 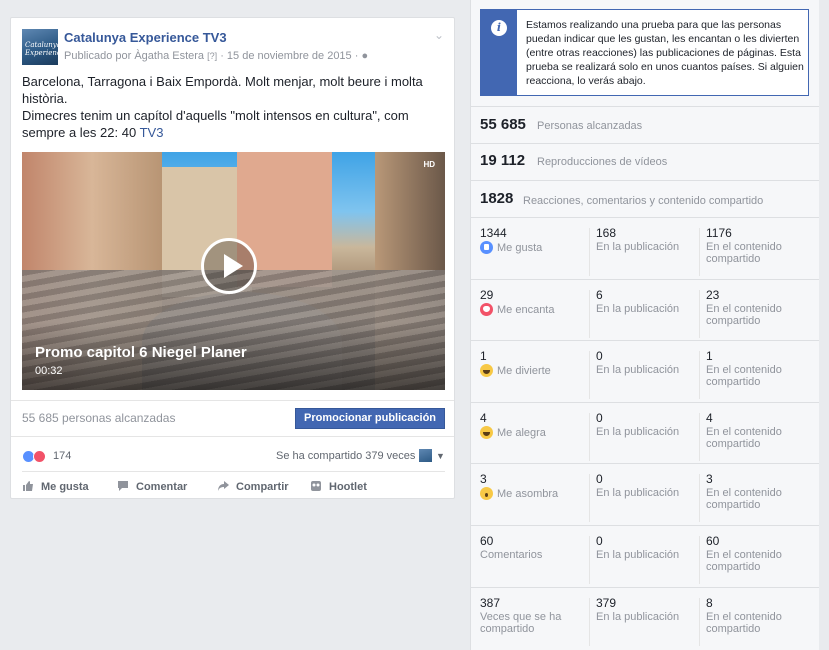 What do you see at coordinates (532, 309) in the screenshot?
I see `breakdown-label: Me encanta` at bounding box center [532, 309].